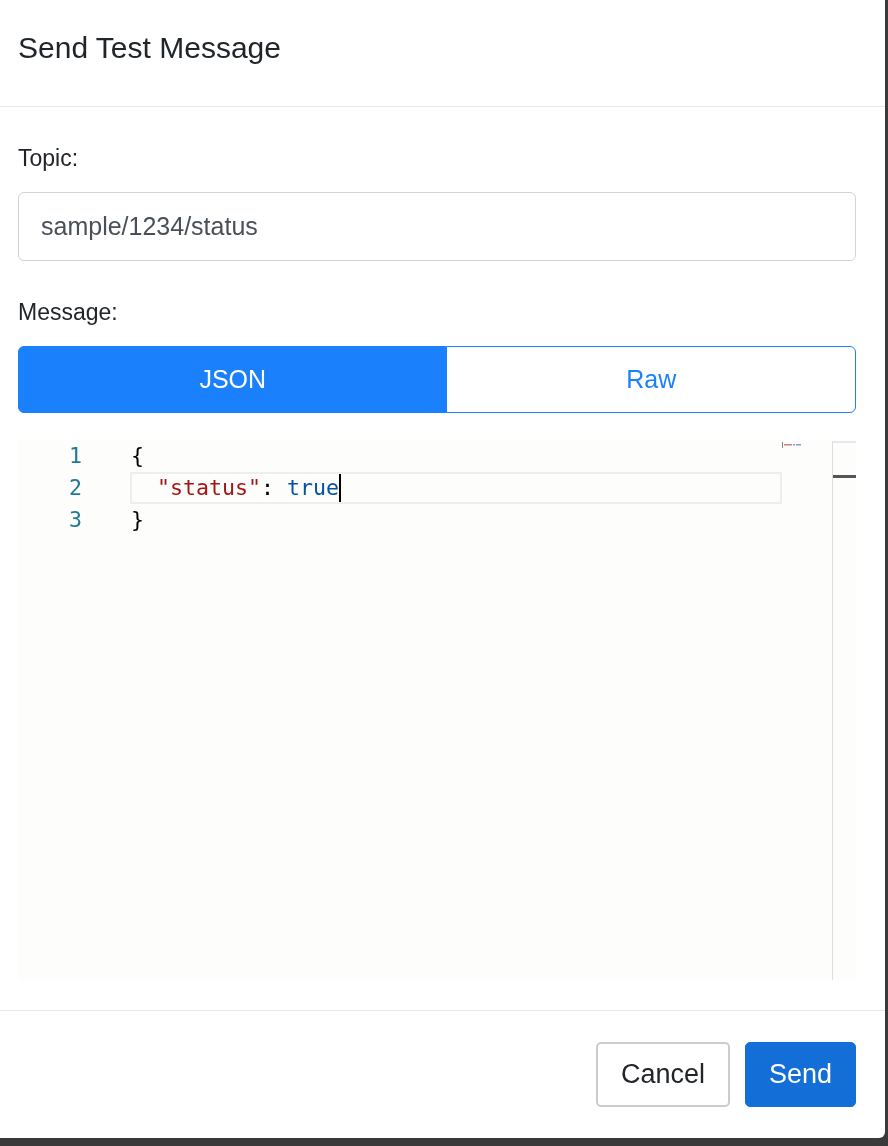 Image resolution: width=888 pixels, height=1146 pixels. I want to click on dialog-title: Send Test Message, so click(149, 48).